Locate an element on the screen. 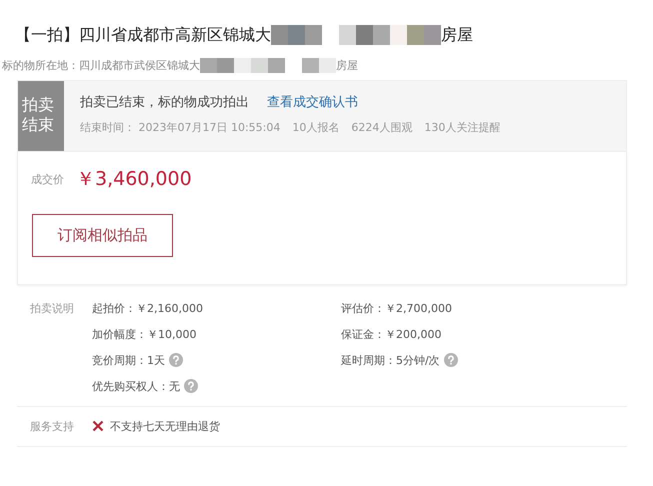 The height and width of the screenshot is (486, 653). status-message: 拍卖已结束，标的物成功拍出 is located at coordinates (164, 102).